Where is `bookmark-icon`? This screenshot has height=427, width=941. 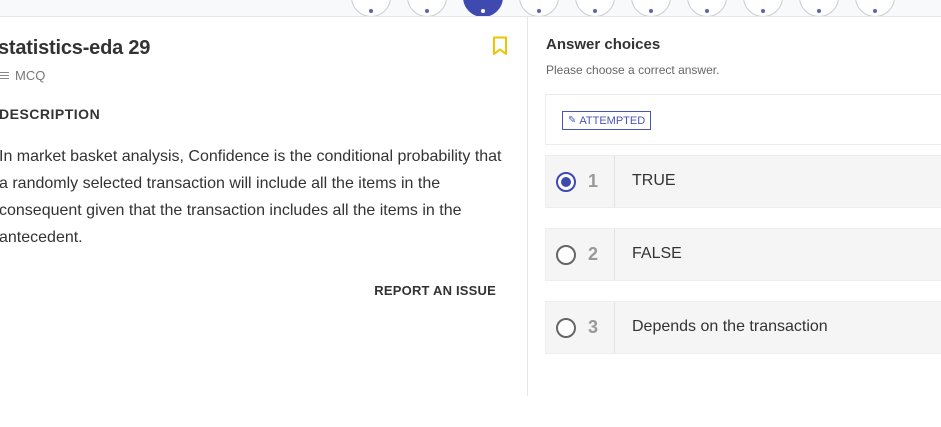 bookmark-icon is located at coordinates (500, 46).